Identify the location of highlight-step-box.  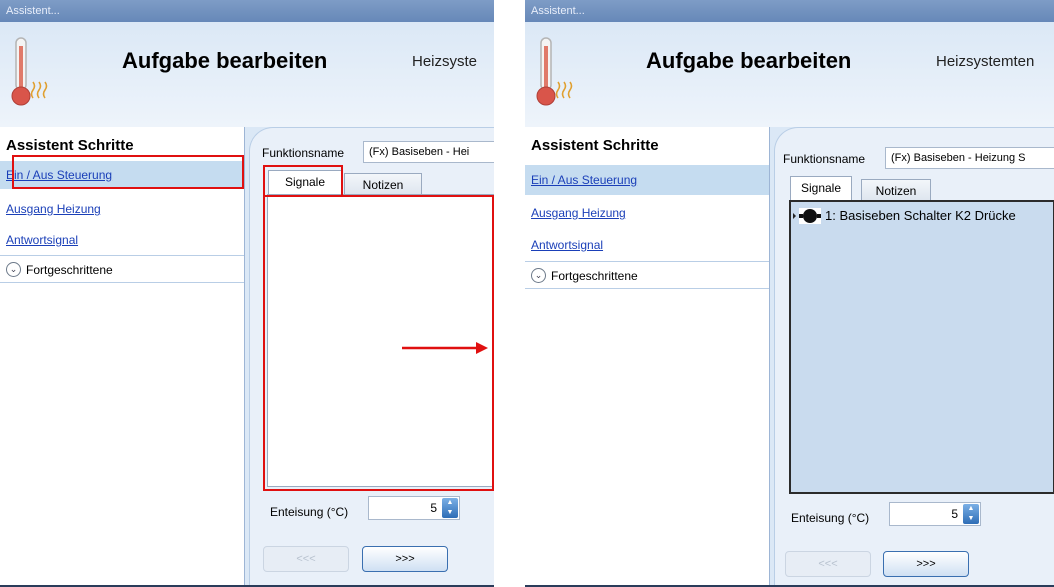
(128, 172).